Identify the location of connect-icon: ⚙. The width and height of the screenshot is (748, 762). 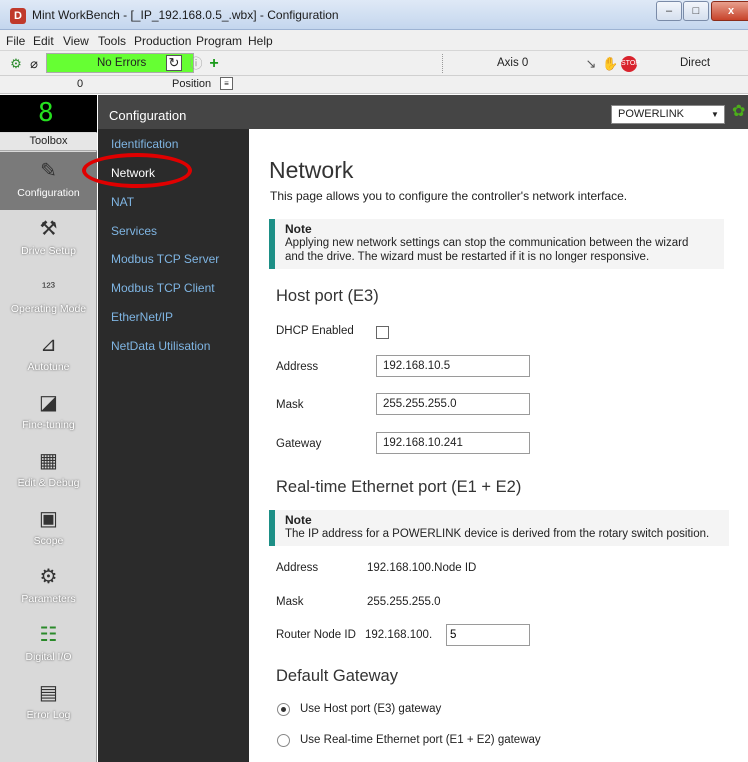
(16, 64).